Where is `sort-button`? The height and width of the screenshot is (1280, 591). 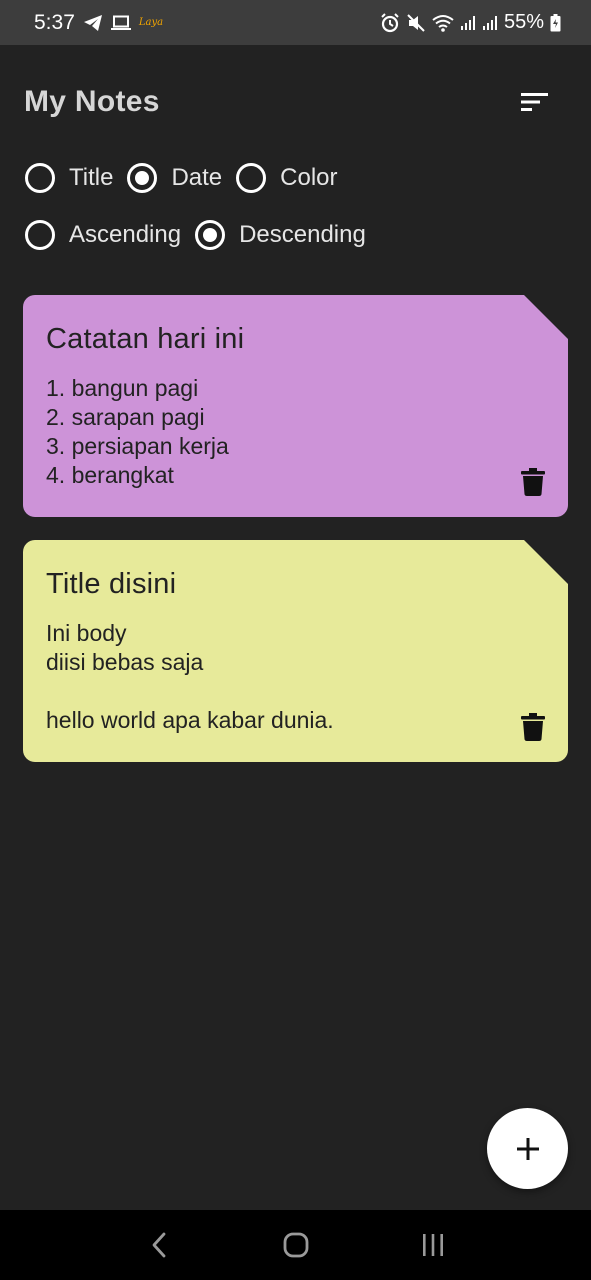 sort-button is located at coordinates (535, 102).